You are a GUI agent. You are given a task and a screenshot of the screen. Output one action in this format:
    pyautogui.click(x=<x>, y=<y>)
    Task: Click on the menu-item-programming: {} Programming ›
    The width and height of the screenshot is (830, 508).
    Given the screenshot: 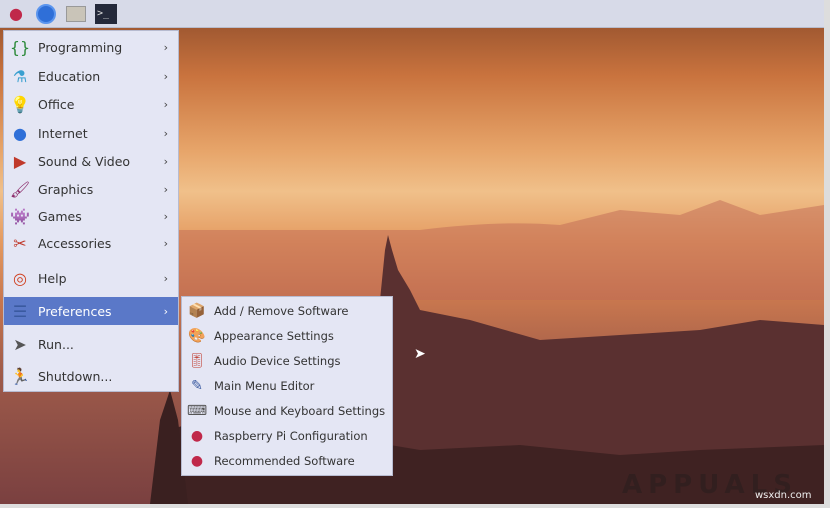 What is the action you would take?
    pyautogui.click(x=91, y=47)
    